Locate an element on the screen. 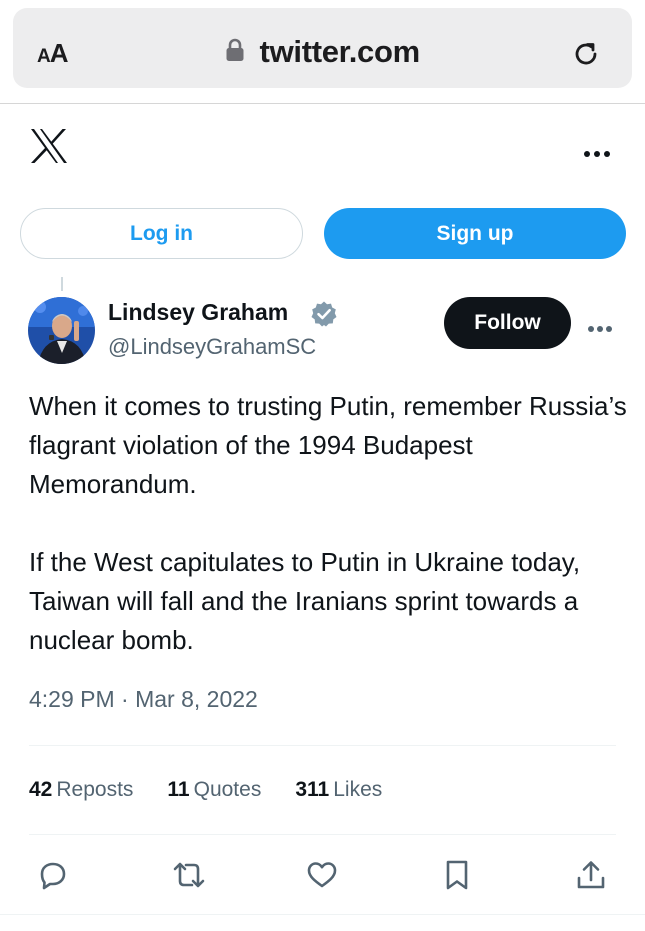  lock-icon is located at coordinates (235, 52).